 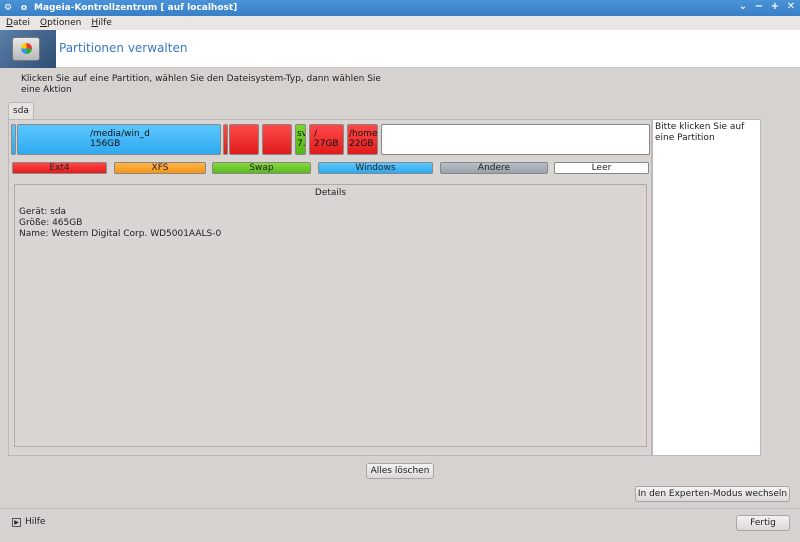 What do you see at coordinates (261, 168) in the screenshot?
I see `legend-swap: Swap` at bounding box center [261, 168].